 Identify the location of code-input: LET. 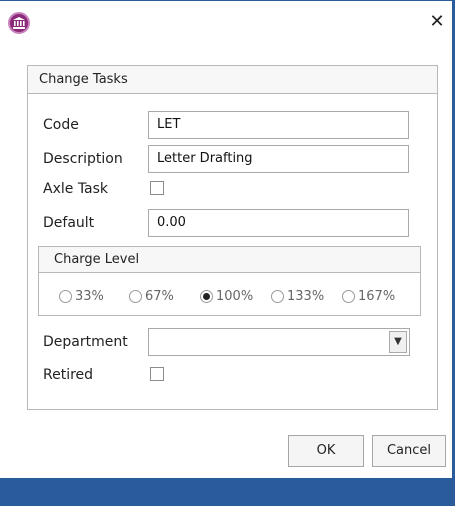
(278, 125).